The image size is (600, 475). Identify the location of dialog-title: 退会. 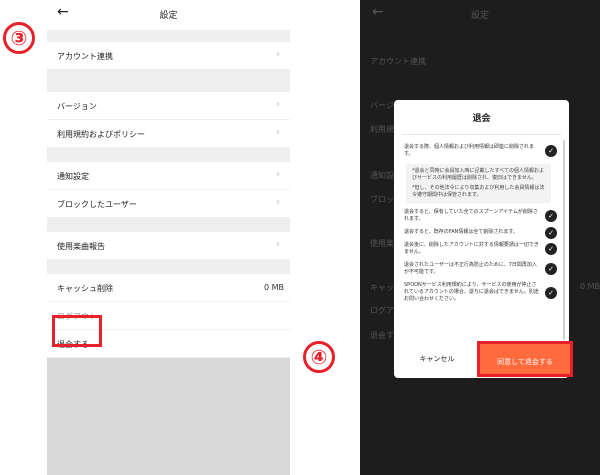
(481, 119).